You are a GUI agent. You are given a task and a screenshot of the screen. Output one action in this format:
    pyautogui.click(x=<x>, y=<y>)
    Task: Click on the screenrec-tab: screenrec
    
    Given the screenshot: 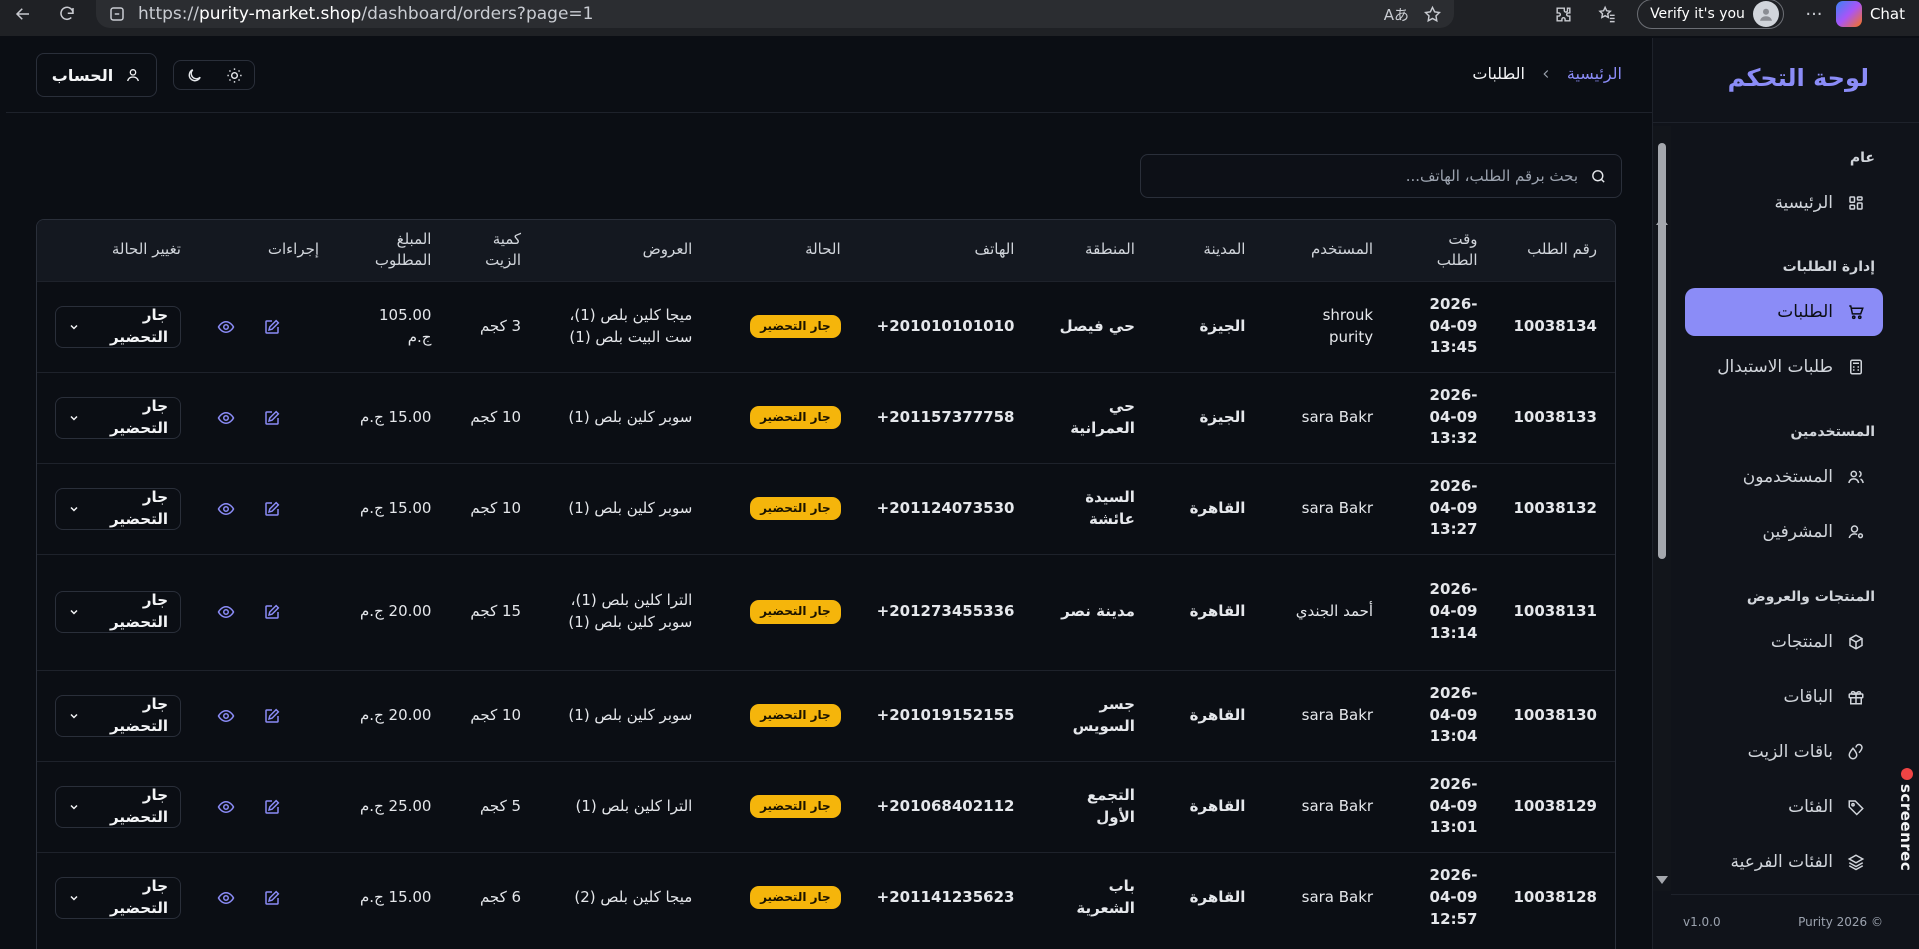 What is the action you would take?
    pyautogui.click(x=1907, y=823)
    